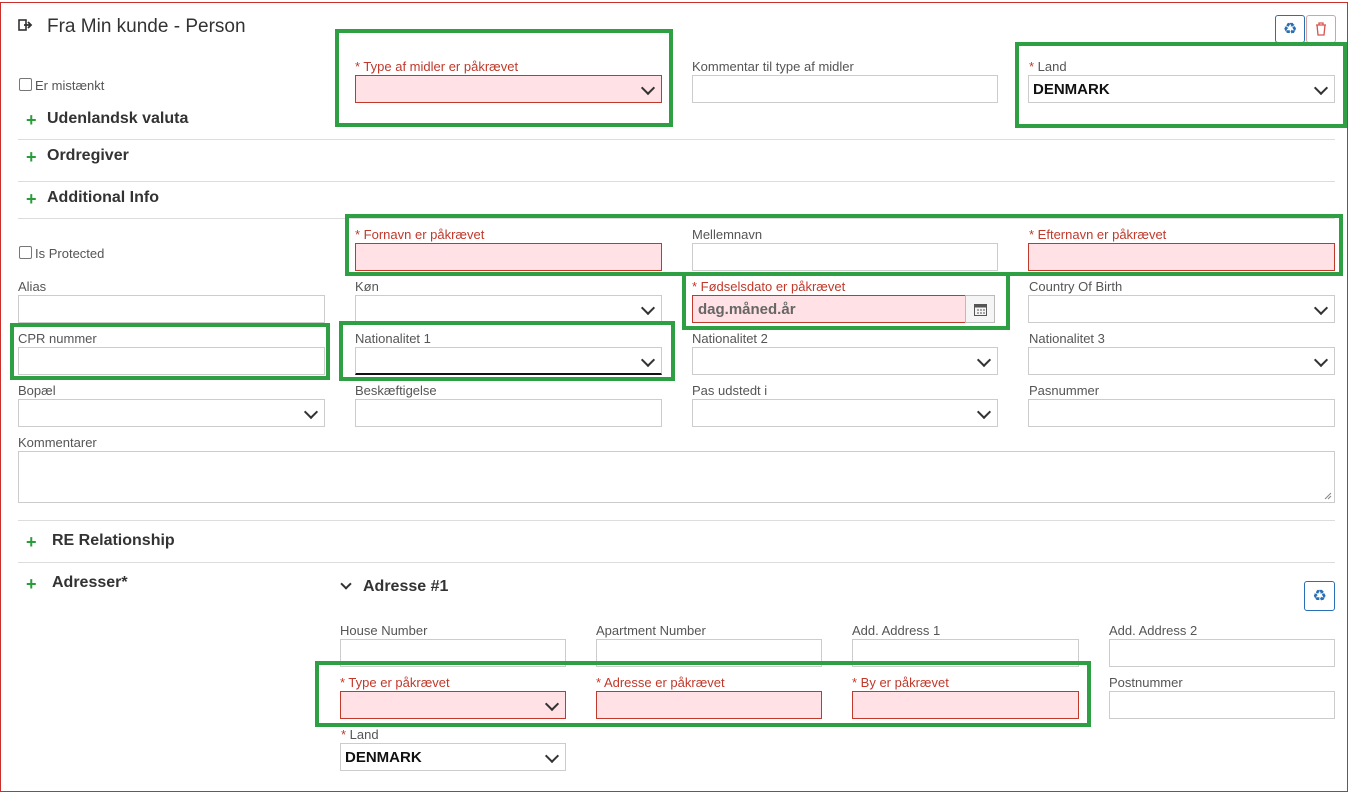  Describe the element at coordinates (103, 198) in the screenshot. I see `section-additional: Additional Info` at that location.